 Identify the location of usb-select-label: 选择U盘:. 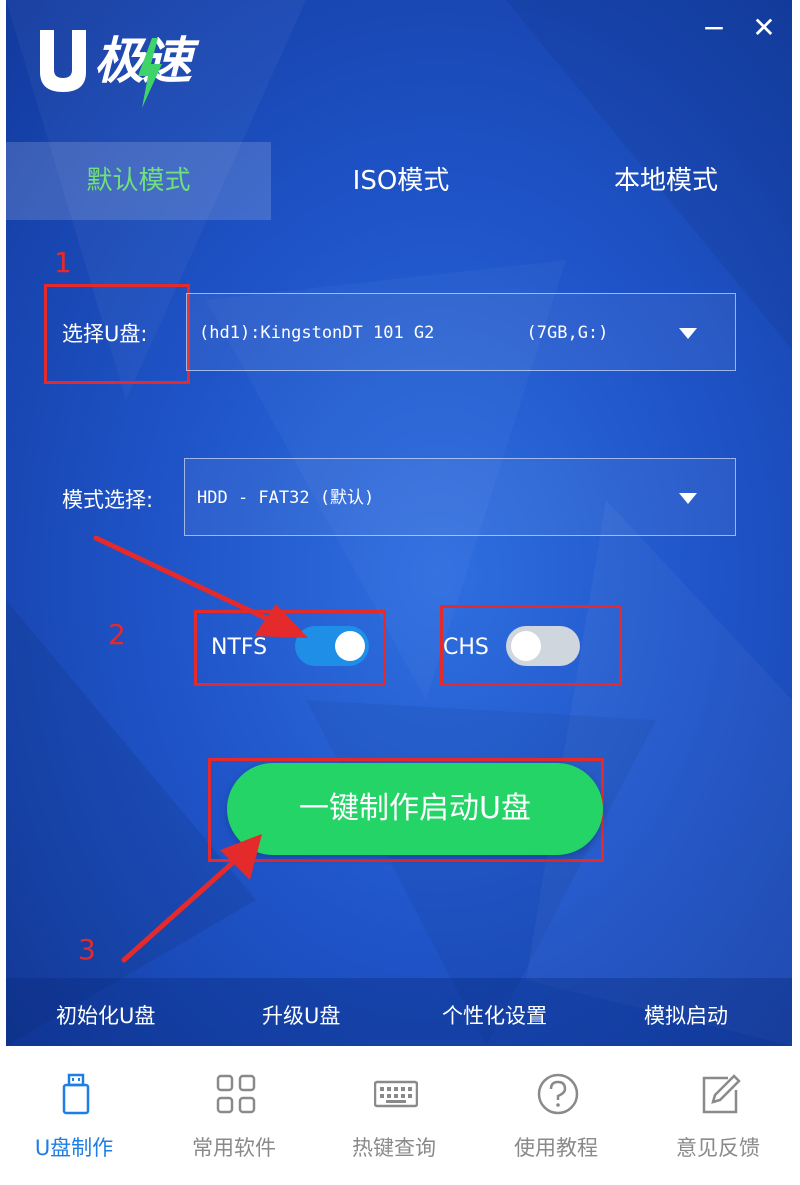
(105, 334).